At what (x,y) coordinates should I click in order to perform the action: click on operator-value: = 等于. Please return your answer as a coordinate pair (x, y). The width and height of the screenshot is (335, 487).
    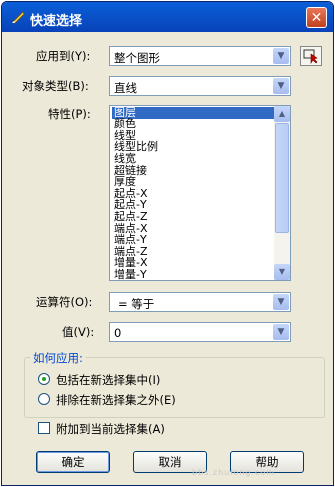
    Looking at the image, I should click on (136, 304).